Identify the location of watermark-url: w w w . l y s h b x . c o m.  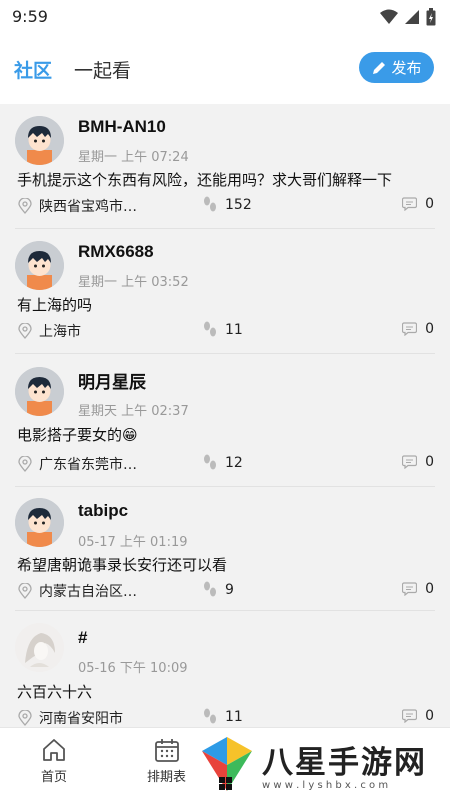
(325, 785).